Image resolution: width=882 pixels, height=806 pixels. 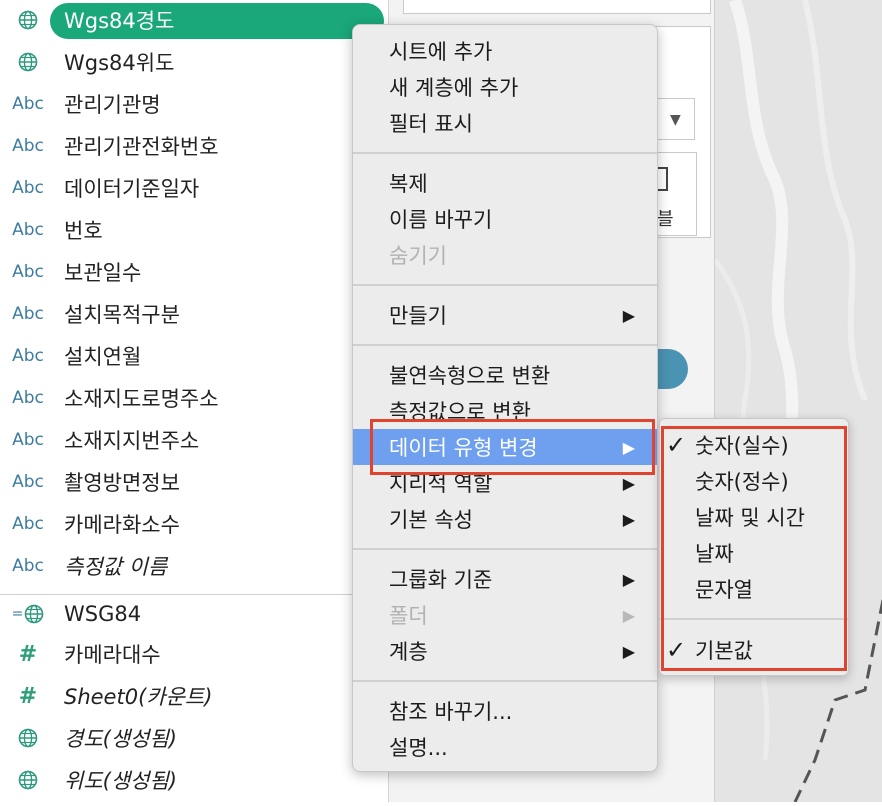 What do you see at coordinates (120, 781) in the screenshot?
I see `field-name: 위도(생성됨)` at bounding box center [120, 781].